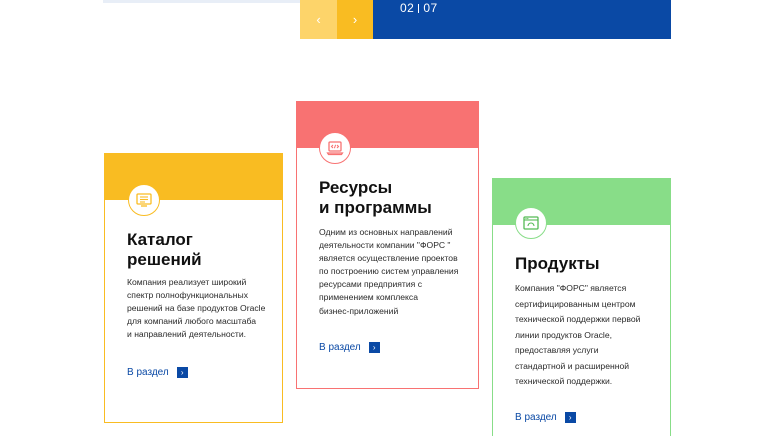 The height and width of the screenshot is (436, 776). What do you see at coordinates (531, 223) in the screenshot?
I see `browser-window-icon` at bounding box center [531, 223].